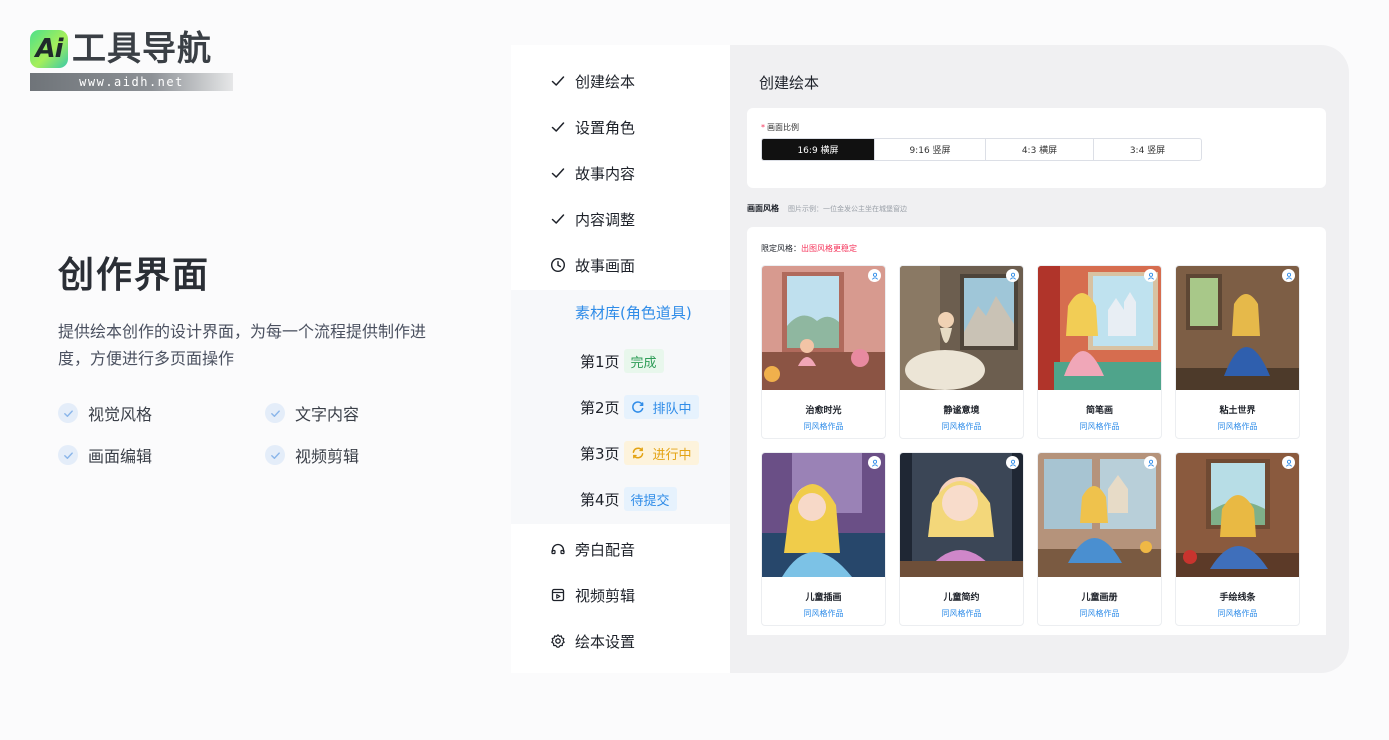 This screenshot has height=740, width=1389. I want to click on brand-logo: Ai 工具导航 www.aidh.net, so click(131, 60).